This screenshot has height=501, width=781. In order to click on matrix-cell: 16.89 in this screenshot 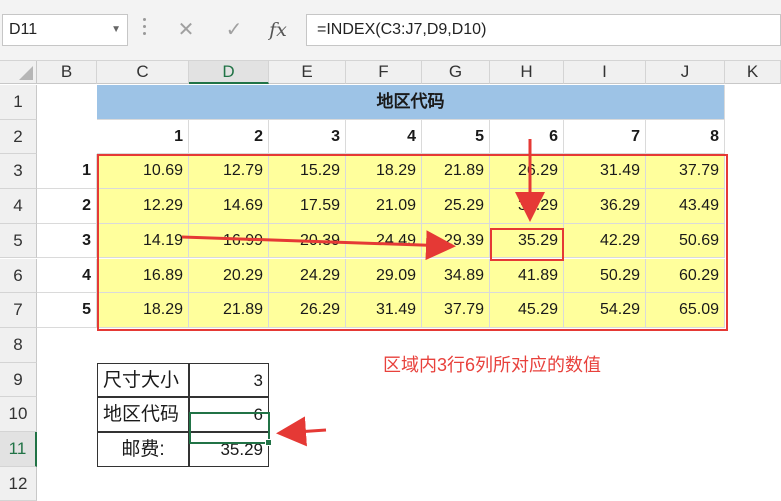, I will do `click(143, 276)`.